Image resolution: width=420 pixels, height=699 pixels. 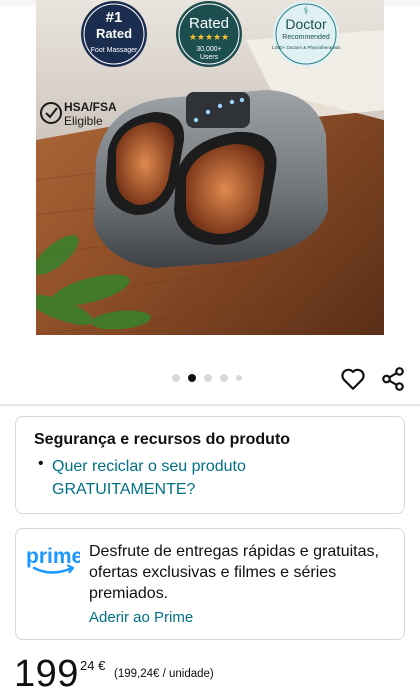 I want to click on prime-logo: prime, so click(x=54, y=559).